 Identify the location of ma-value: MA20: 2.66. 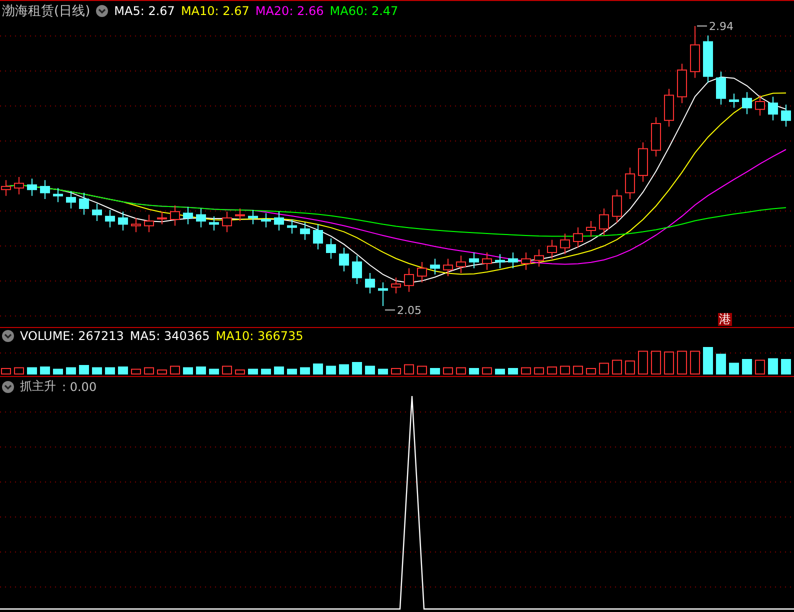
(289, 11).